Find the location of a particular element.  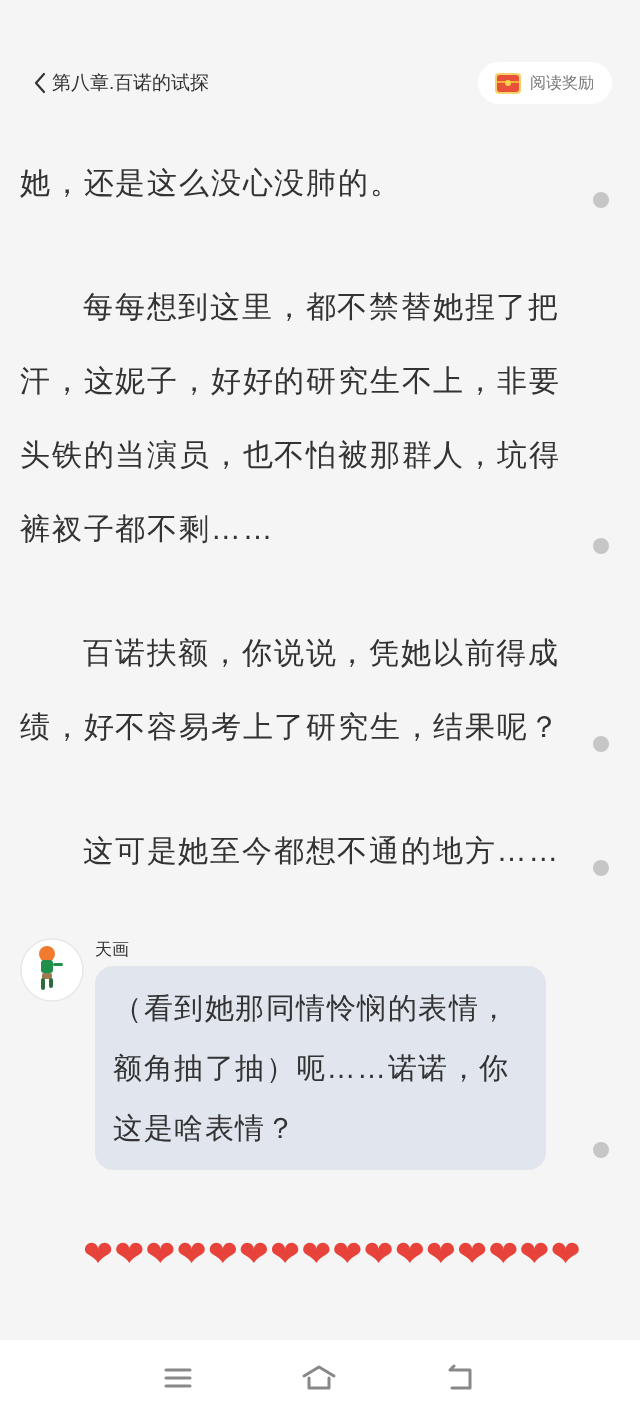

back-icon is located at coordinates (40, 83).